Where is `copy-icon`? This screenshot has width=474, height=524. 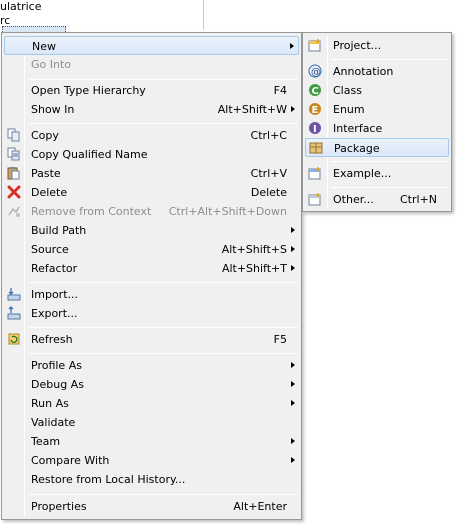
copy-icon is located at coordinates (13, 135).